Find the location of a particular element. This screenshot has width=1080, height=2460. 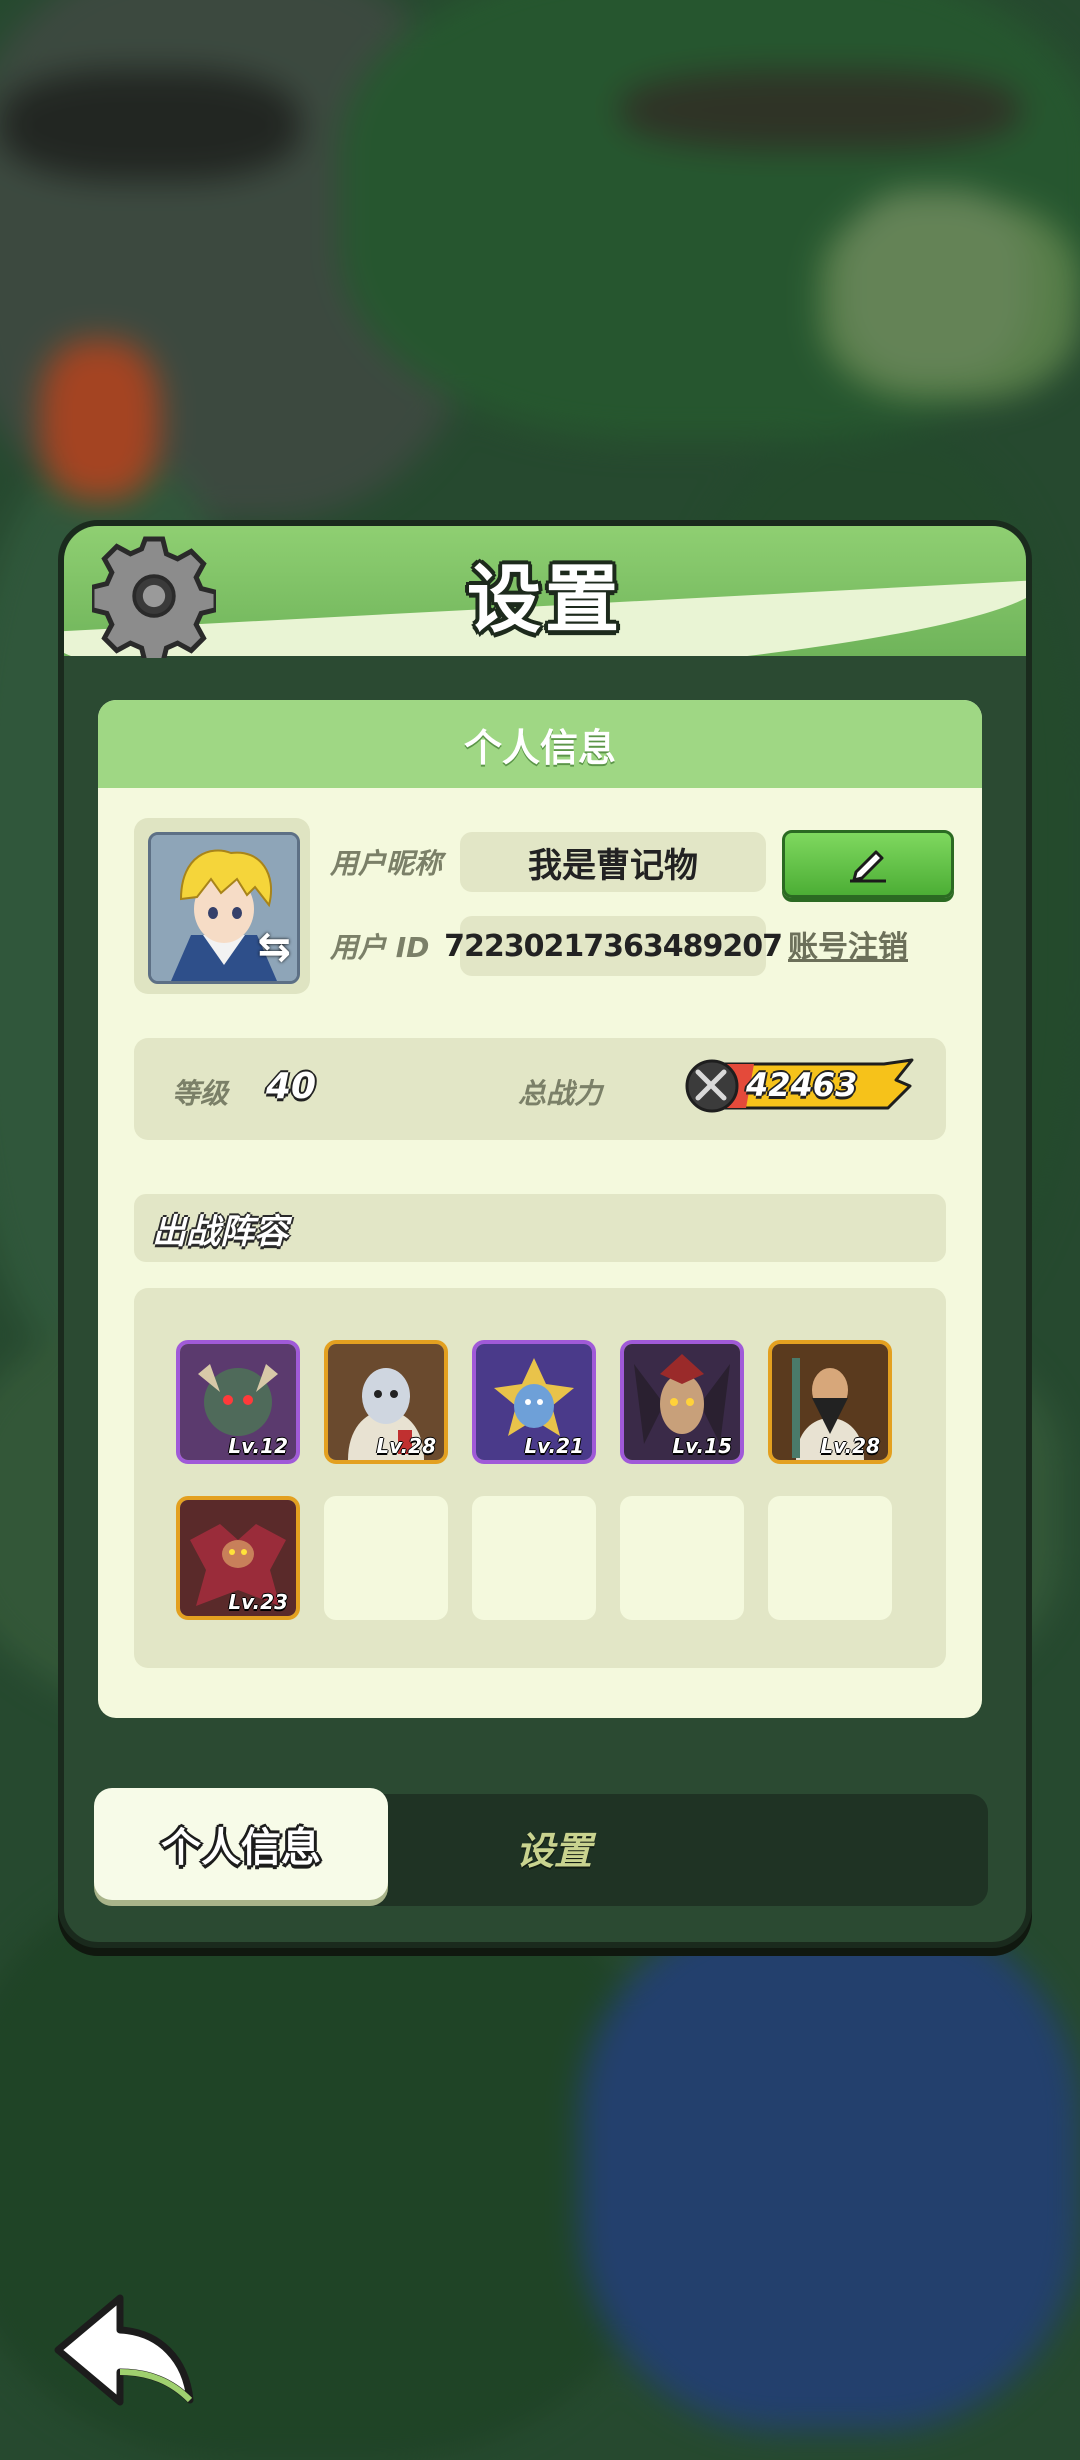

level-label: 等级 is located at coordinates (200, 1093).